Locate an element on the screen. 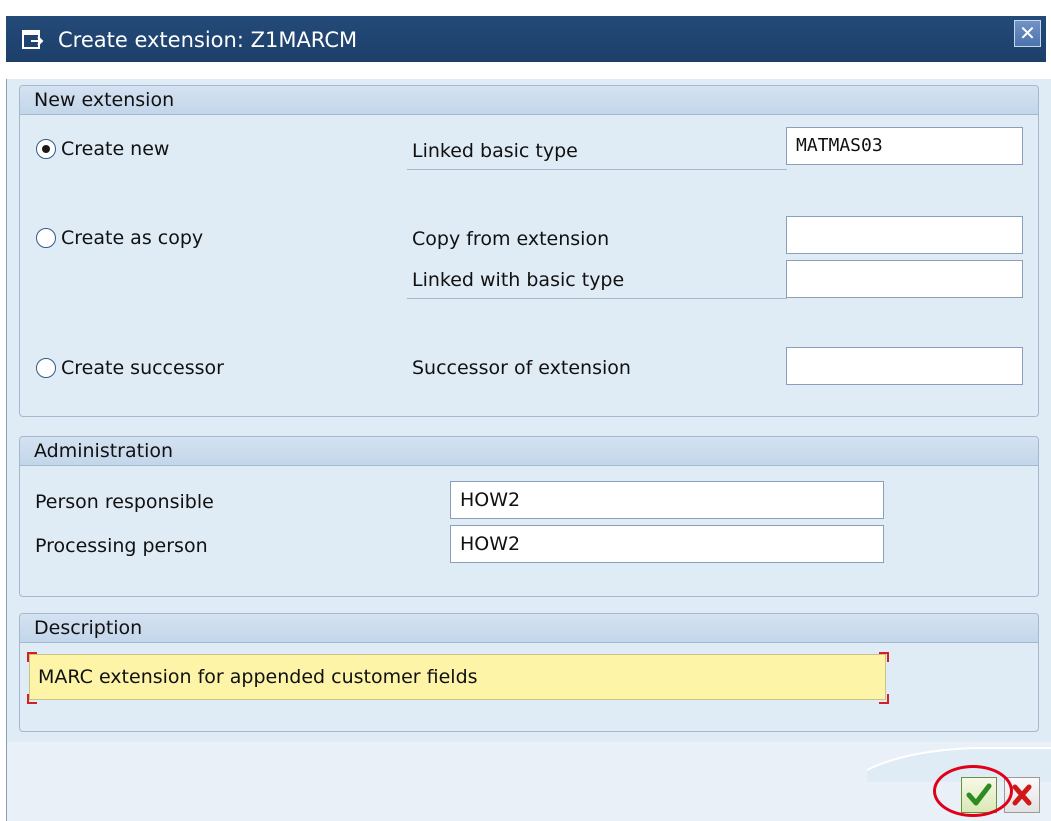 Image resolution: width=1051 pixels, height=821 pixels. title-bar: Create extension: Z1MARCM ✕ is located at coordinates (525, 39).